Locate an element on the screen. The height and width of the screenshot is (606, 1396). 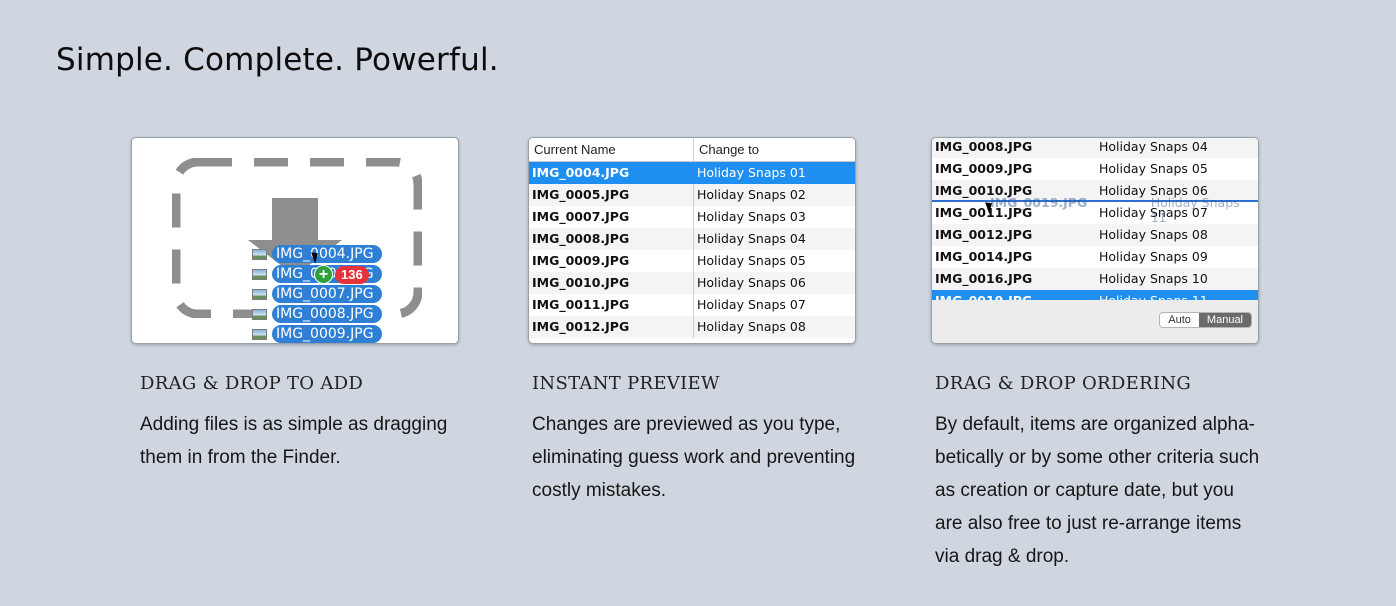
column-header-change-to: Change to is located at coordinates (774, 149).